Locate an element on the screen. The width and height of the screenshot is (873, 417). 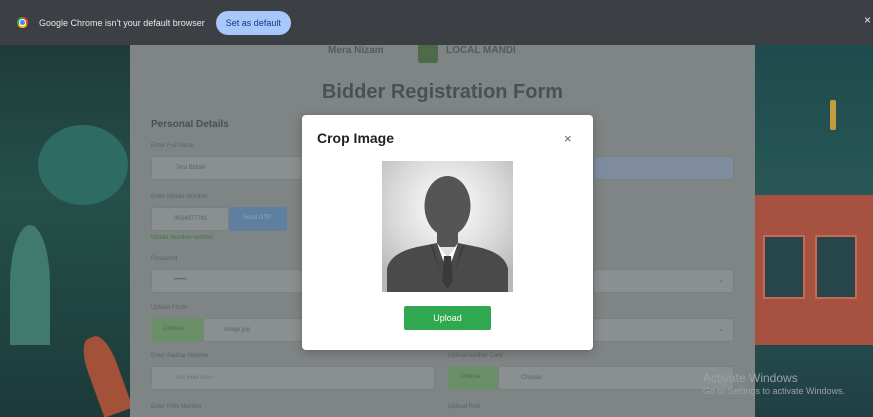
photo-file-name: image.jpg is located at coordinates (237, 330).